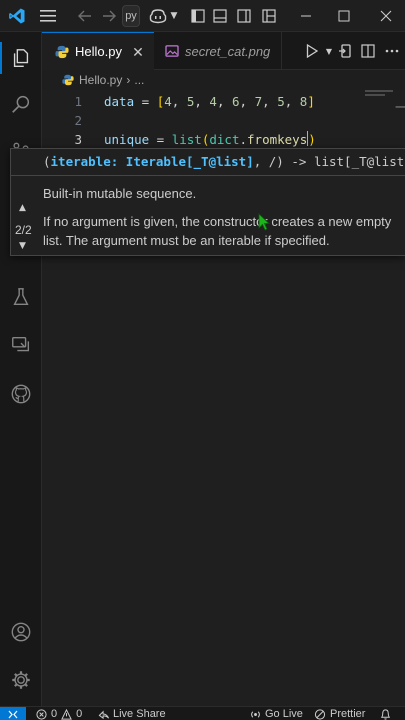 Image resolution: width=405 pixels, height=720 pixels. What do you see at coordinates (78, 120) in the screenshot?
I see `line-number: 2` at bounding box center [78, 120].